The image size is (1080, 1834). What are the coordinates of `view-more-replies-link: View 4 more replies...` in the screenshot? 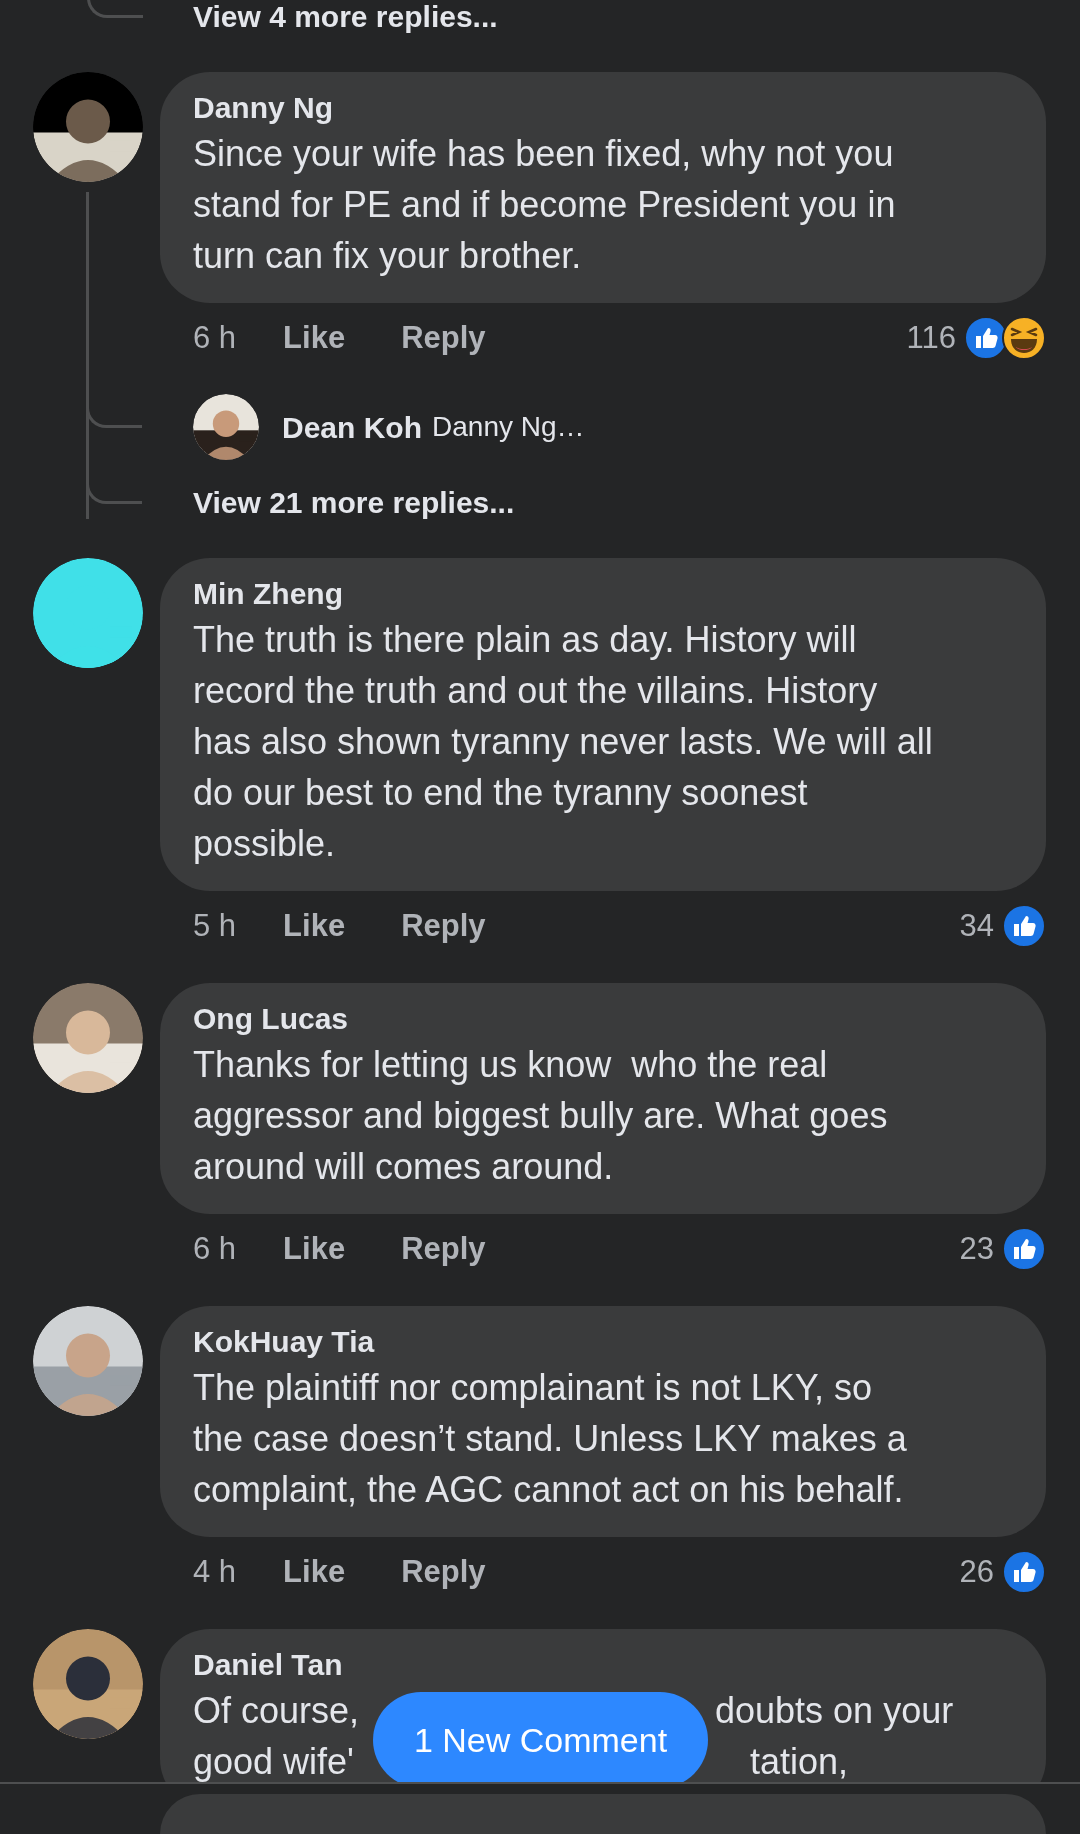 It's located at (345, 19).